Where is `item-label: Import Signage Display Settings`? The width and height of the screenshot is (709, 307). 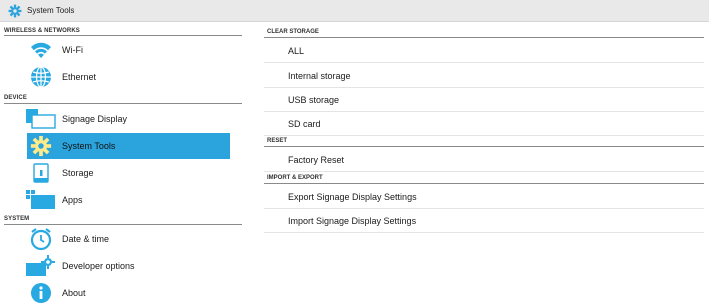 item-label: Import Signage Display Settings is located at coordinates (352, 220).